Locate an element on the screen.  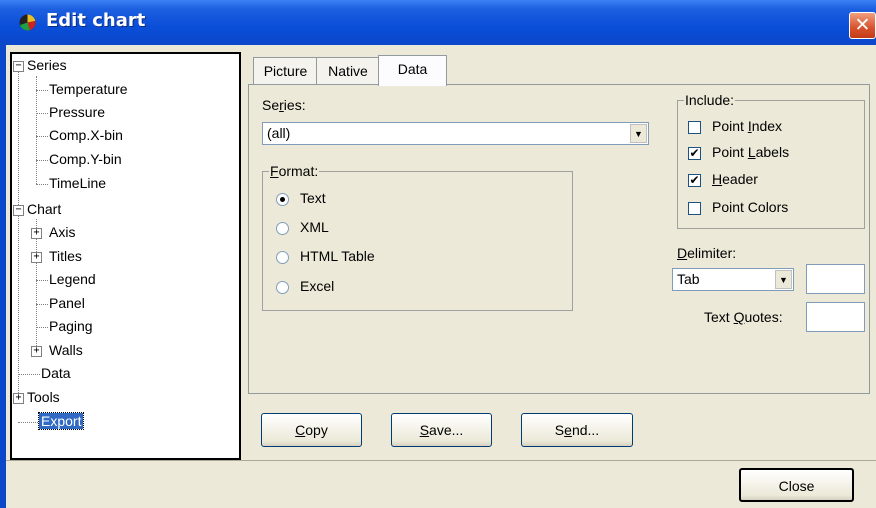
tree-item-export: Export is located at coordinates (61, 421).